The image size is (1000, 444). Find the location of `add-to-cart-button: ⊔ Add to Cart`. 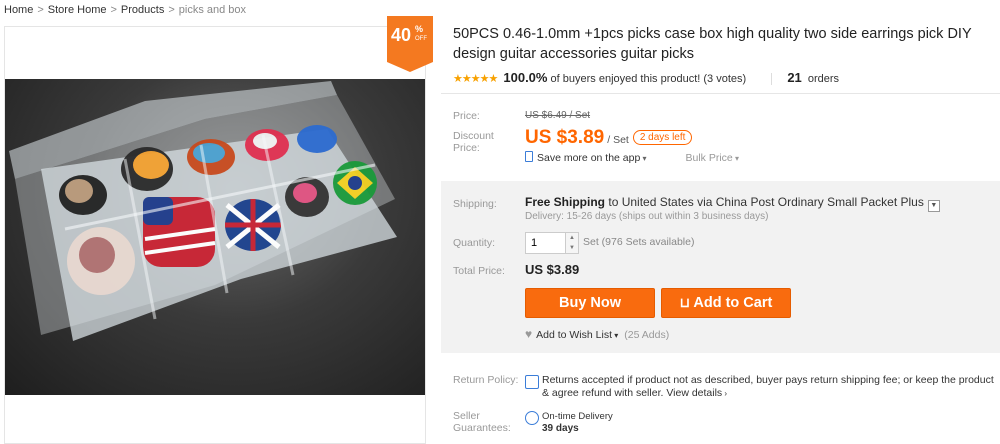

add-to-cart-button: ⊔ Add to Cart is located at coordinates (726, 303).